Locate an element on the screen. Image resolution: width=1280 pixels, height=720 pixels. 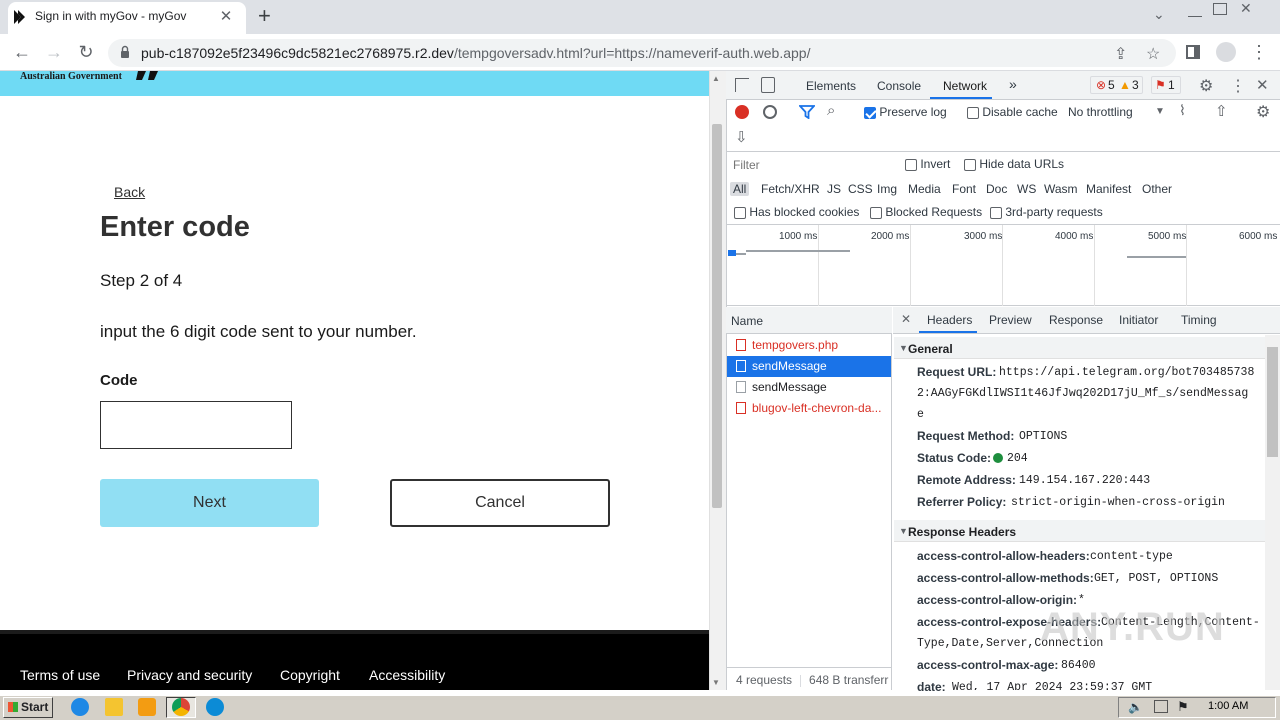
type-filter-img: Img is located at coordinates (887, 189).